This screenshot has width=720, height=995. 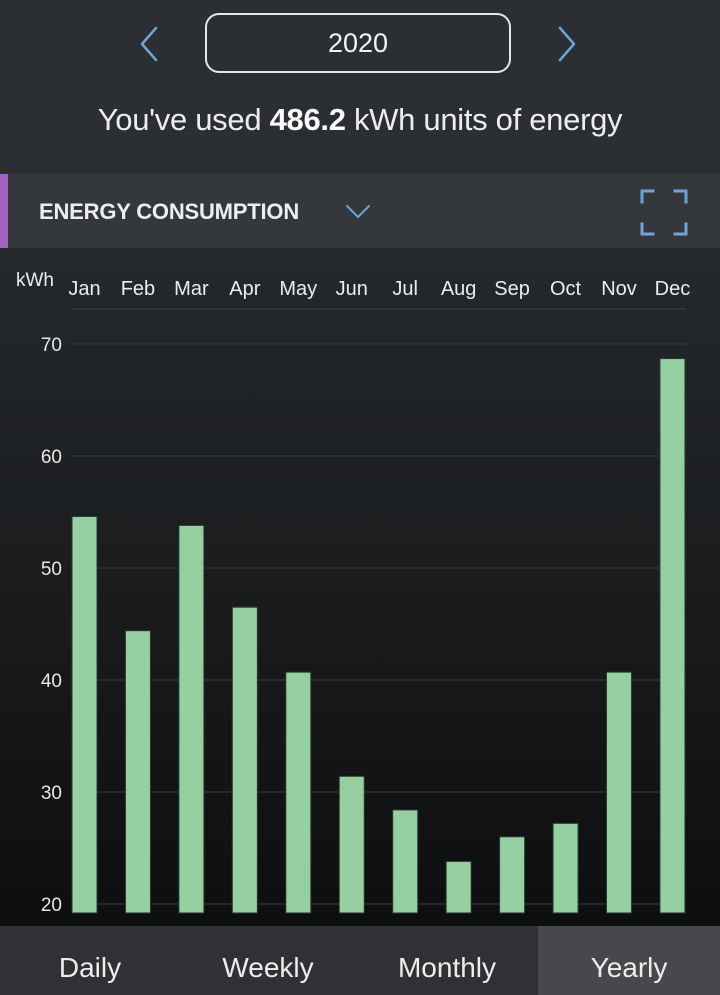 I want to click on x-tick-label: Jan, so click(x=84, y=289).